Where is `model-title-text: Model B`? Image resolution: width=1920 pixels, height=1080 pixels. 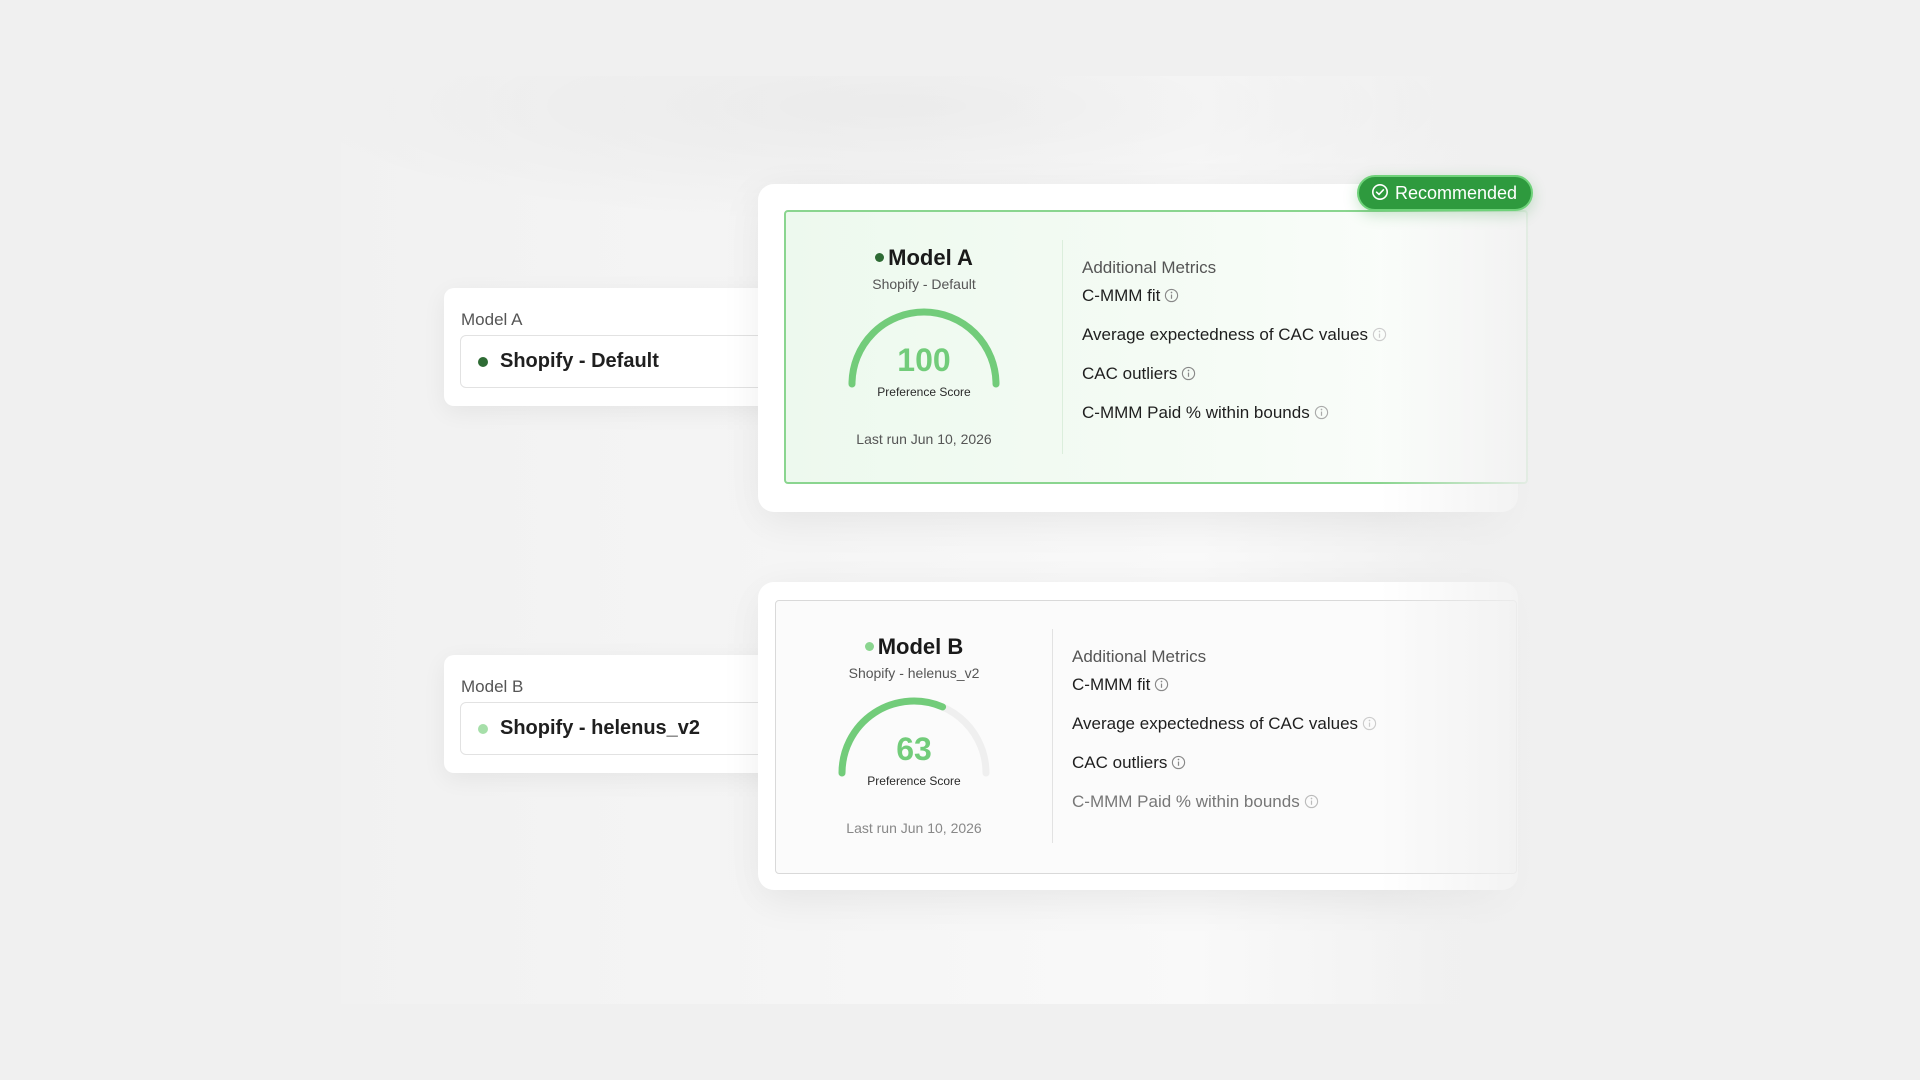
model-title-text: Model B is located at coordinates (920, 646).